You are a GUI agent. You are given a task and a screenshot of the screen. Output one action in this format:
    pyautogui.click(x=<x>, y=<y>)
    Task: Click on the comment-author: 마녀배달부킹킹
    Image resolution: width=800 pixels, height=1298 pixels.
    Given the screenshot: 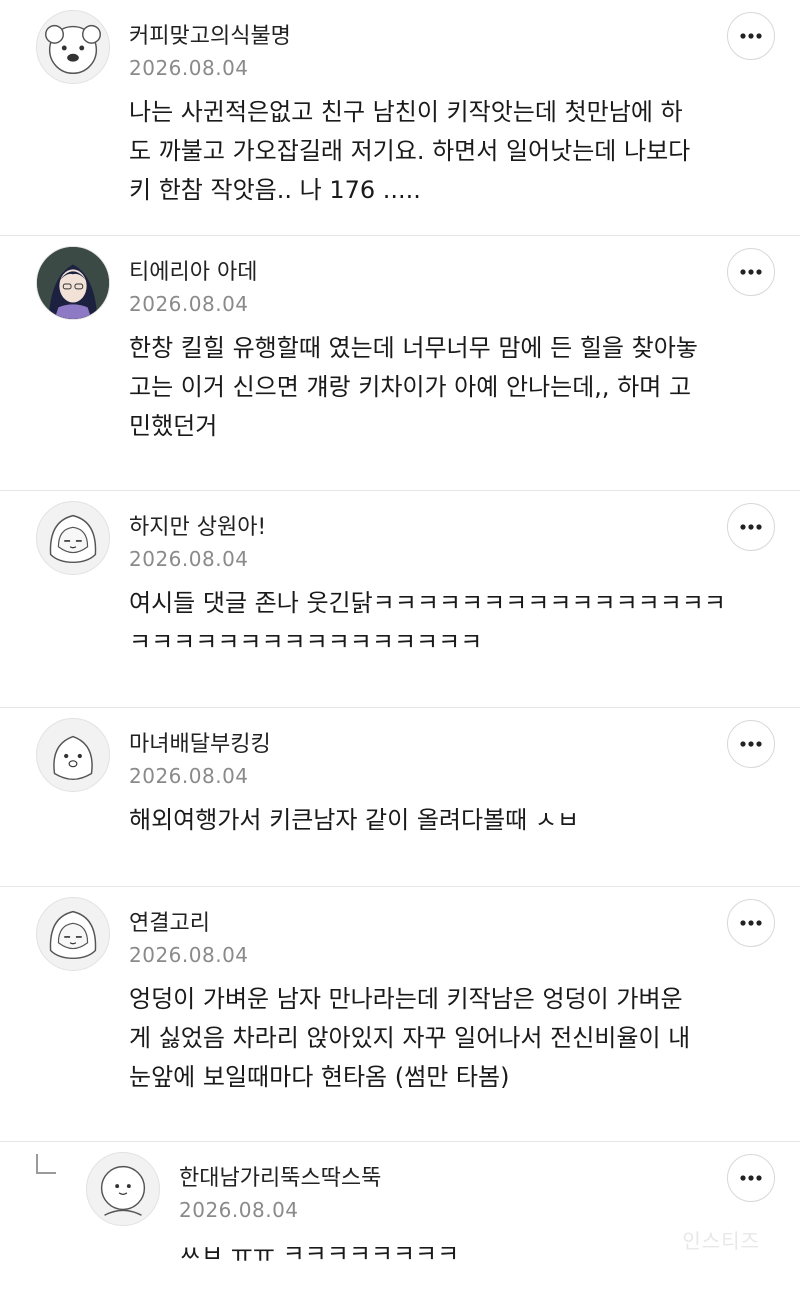 What is the action you would take?
    pyautogui.click(x=200, y=742)
    